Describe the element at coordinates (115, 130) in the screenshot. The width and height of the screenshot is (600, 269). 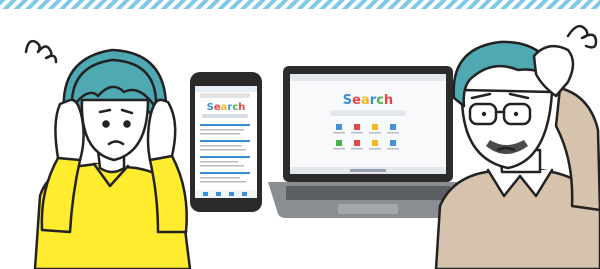
I see `woman-face` at that location.